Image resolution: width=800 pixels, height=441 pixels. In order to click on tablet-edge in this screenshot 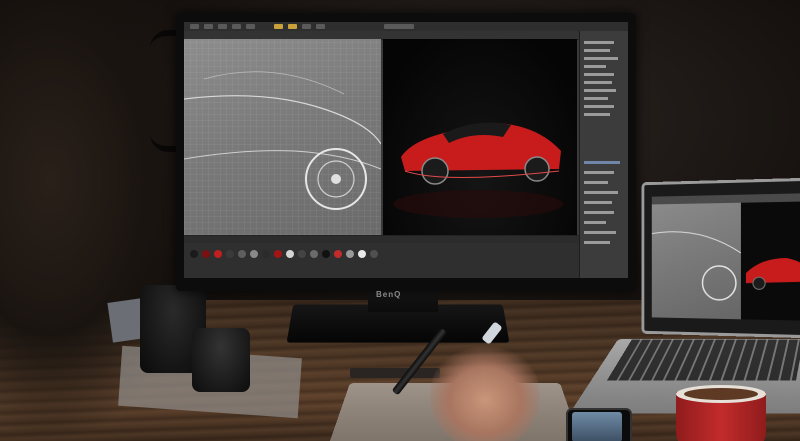, I will do `click(395, 373)`.